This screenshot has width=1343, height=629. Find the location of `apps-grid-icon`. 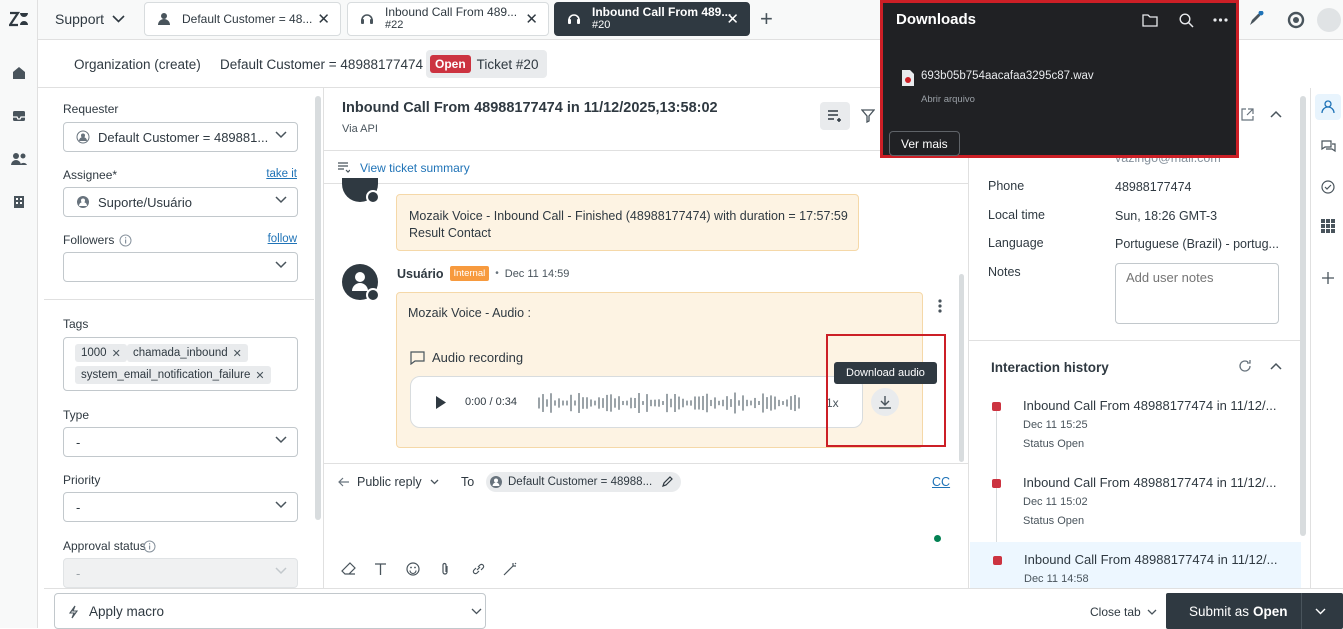

apps-grid-icon is located at coordinates (1328, 226).